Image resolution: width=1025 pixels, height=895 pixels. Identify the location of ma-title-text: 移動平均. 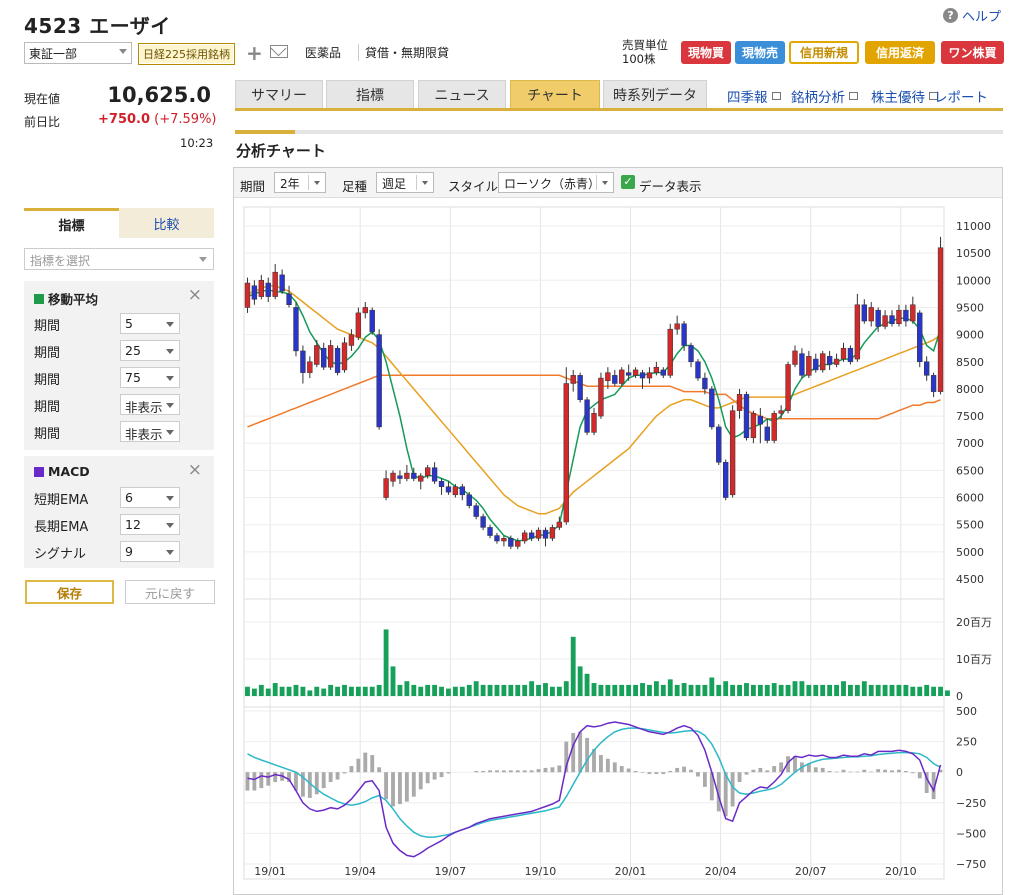
(73, 299).